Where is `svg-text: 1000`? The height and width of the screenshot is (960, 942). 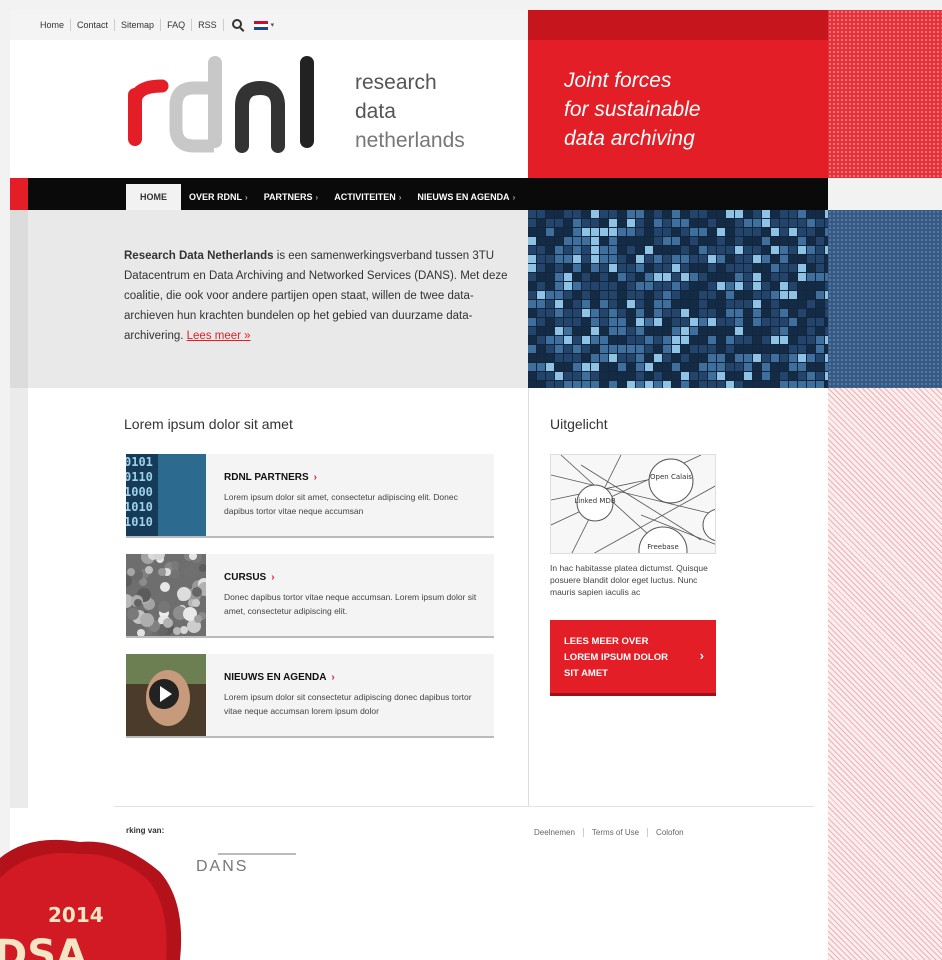
svg-text: 1000 is located at coordinates (139, 492).